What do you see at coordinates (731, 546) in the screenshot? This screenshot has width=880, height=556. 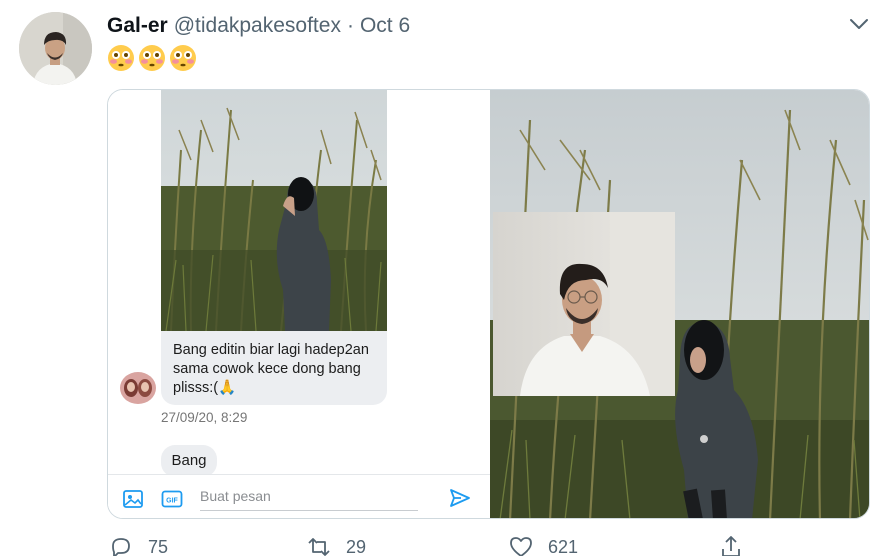 I see `share-icon` at bounding box center [731, 546].